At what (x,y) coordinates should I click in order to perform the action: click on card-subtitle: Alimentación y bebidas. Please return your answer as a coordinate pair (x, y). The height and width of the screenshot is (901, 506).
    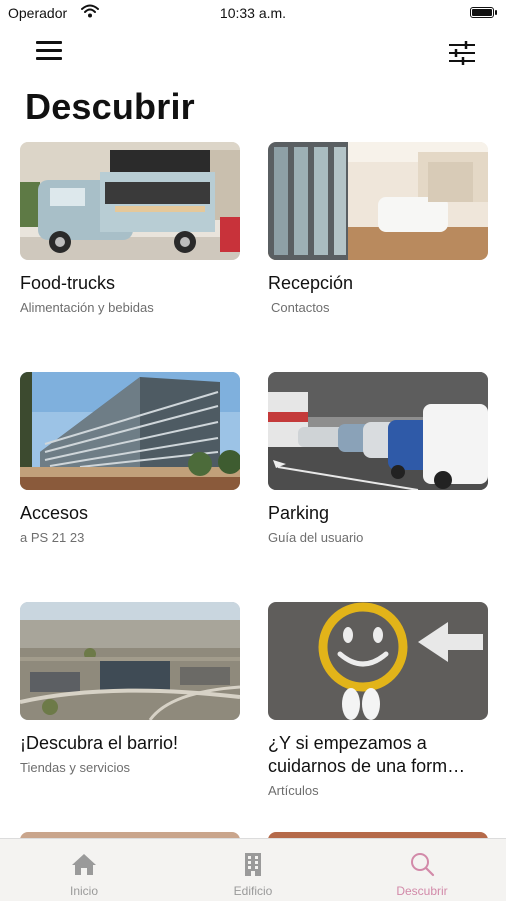
    Looking at the image, I should click on (87, 307).